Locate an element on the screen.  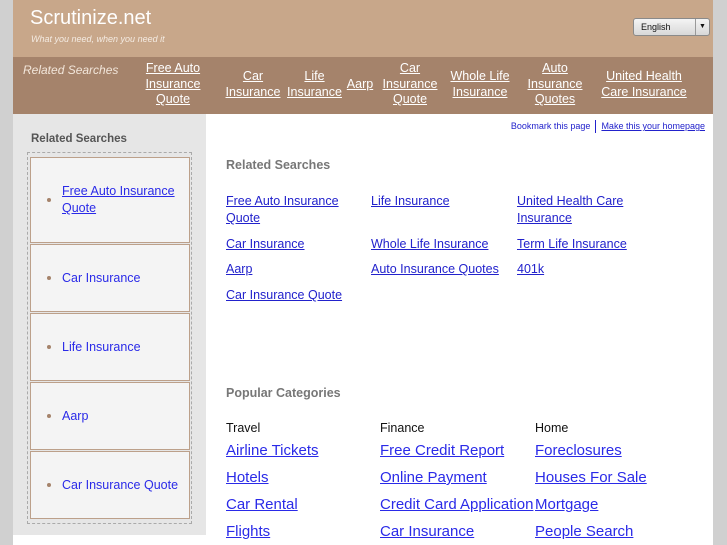
category-link: Airline Tickets is located at coordinates (272, 450).